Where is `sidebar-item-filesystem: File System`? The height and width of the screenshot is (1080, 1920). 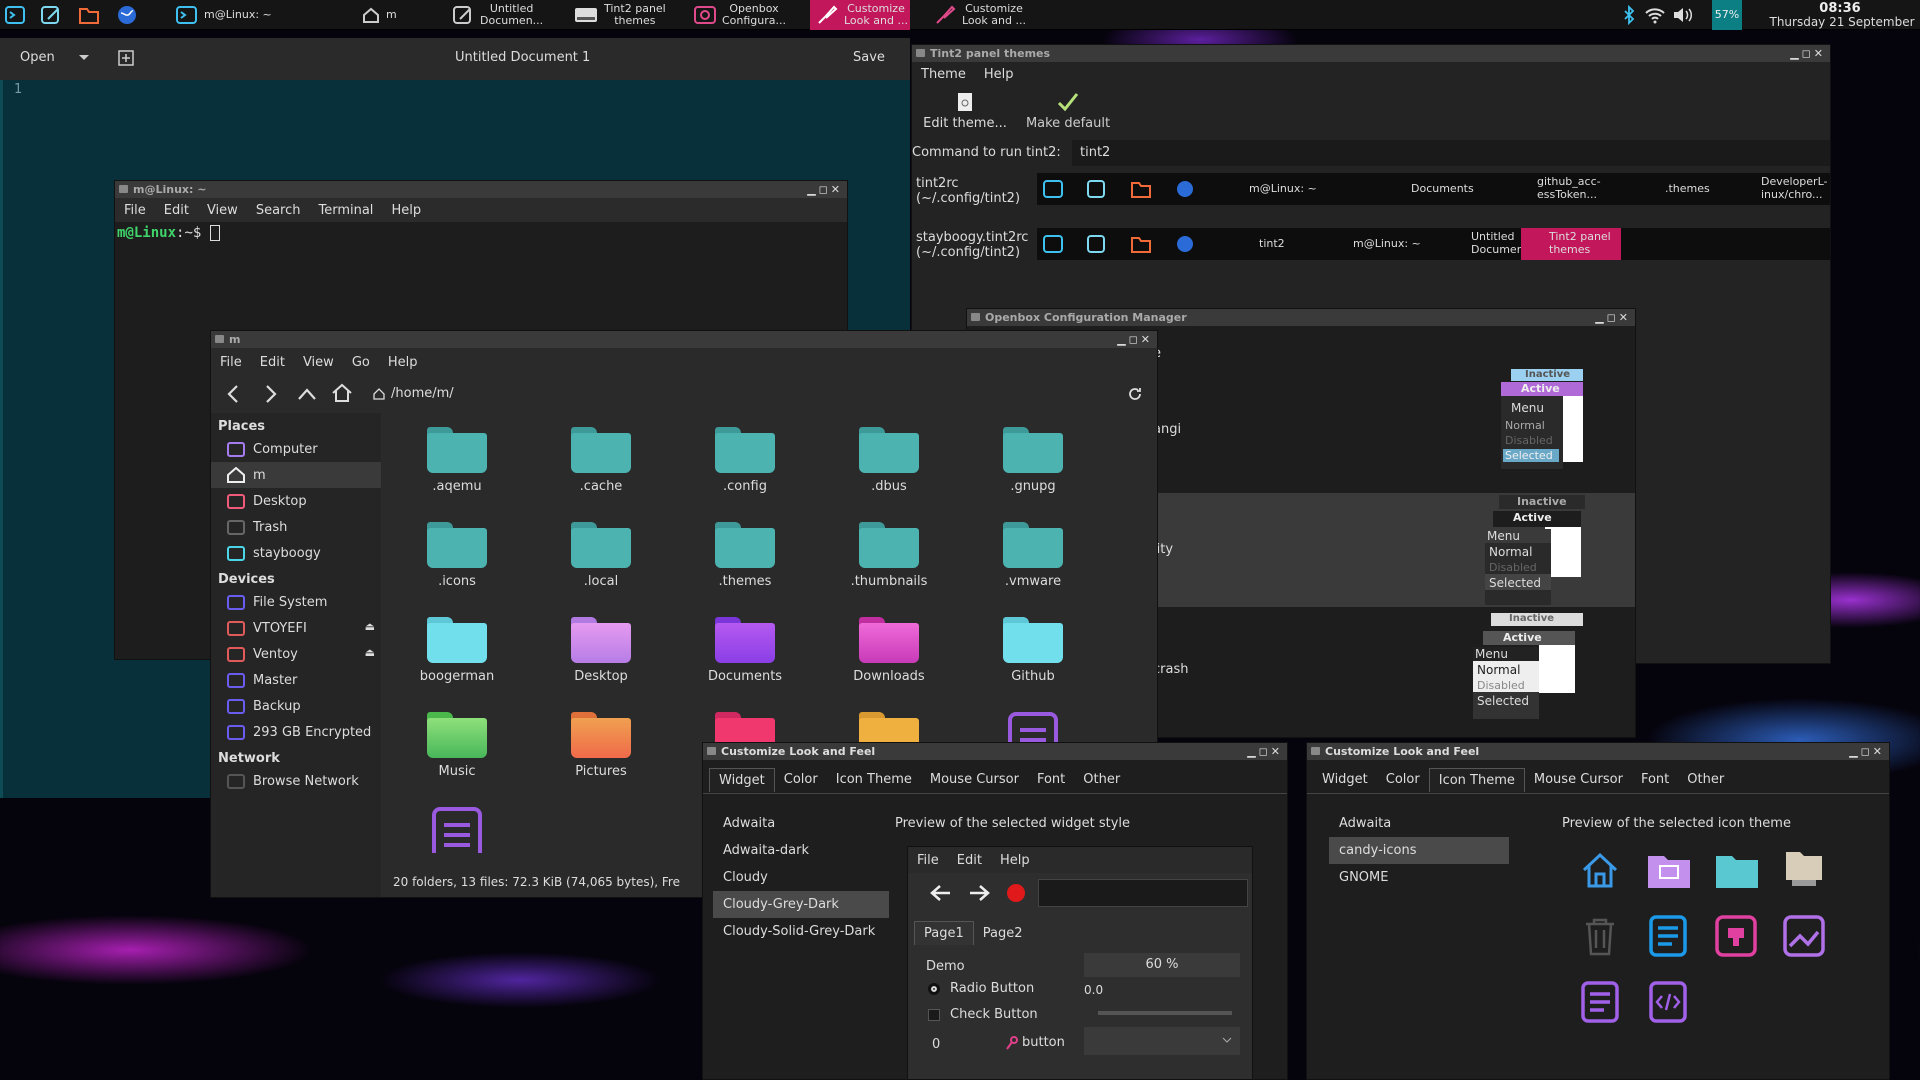 sidebar-item-filesystem: File System is located at coordinates (296, 602).